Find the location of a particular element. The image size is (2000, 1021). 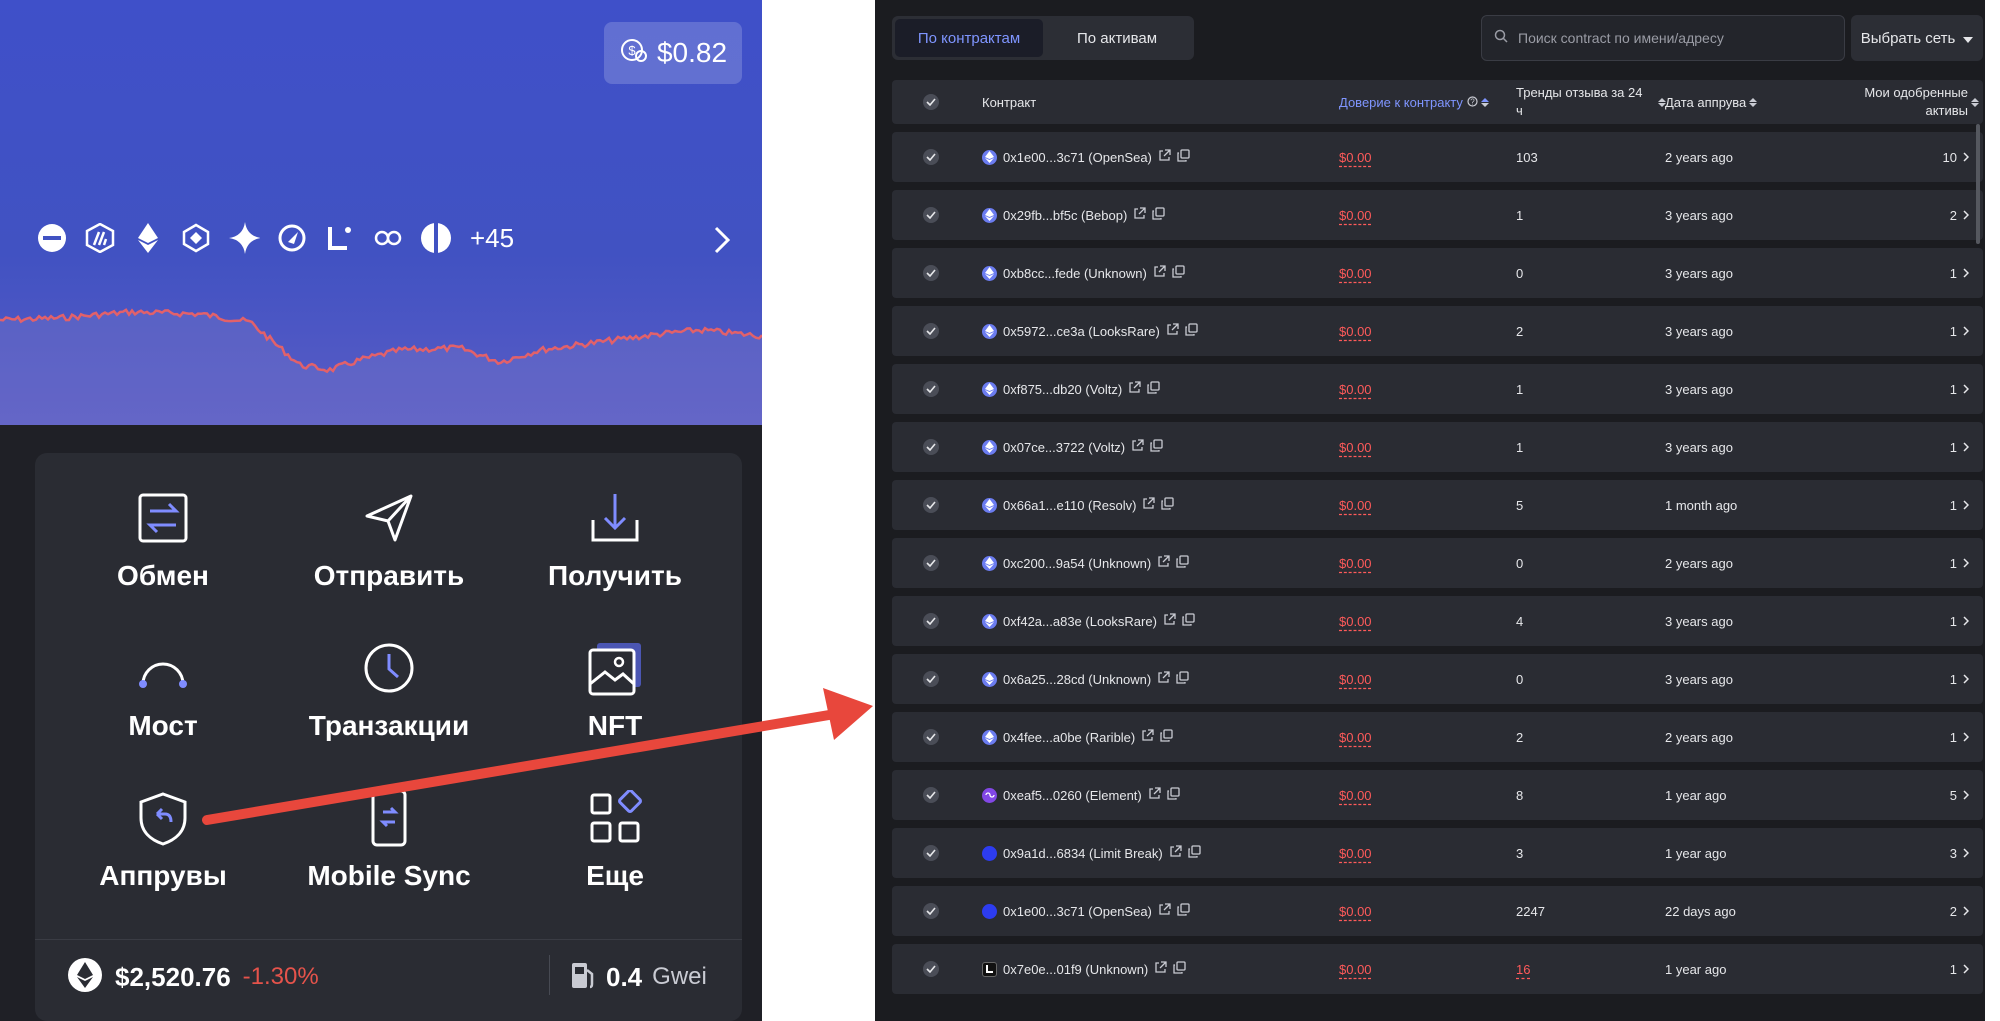

bridge-action: Мост is located at coordinates (163, 698).